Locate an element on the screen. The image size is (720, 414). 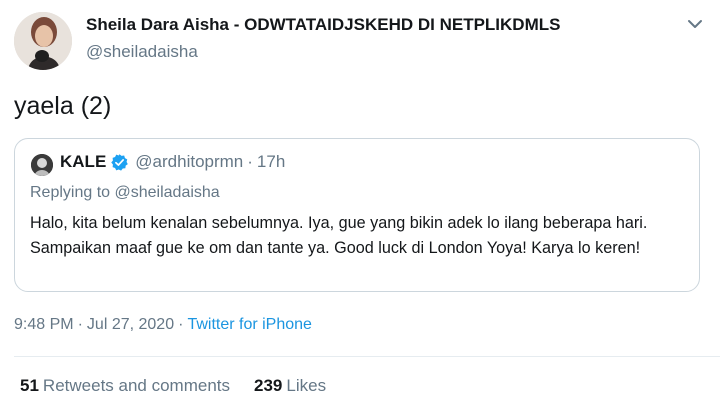
quoted-handle: @ardhitoprmn is located at coordinates (189, 162).